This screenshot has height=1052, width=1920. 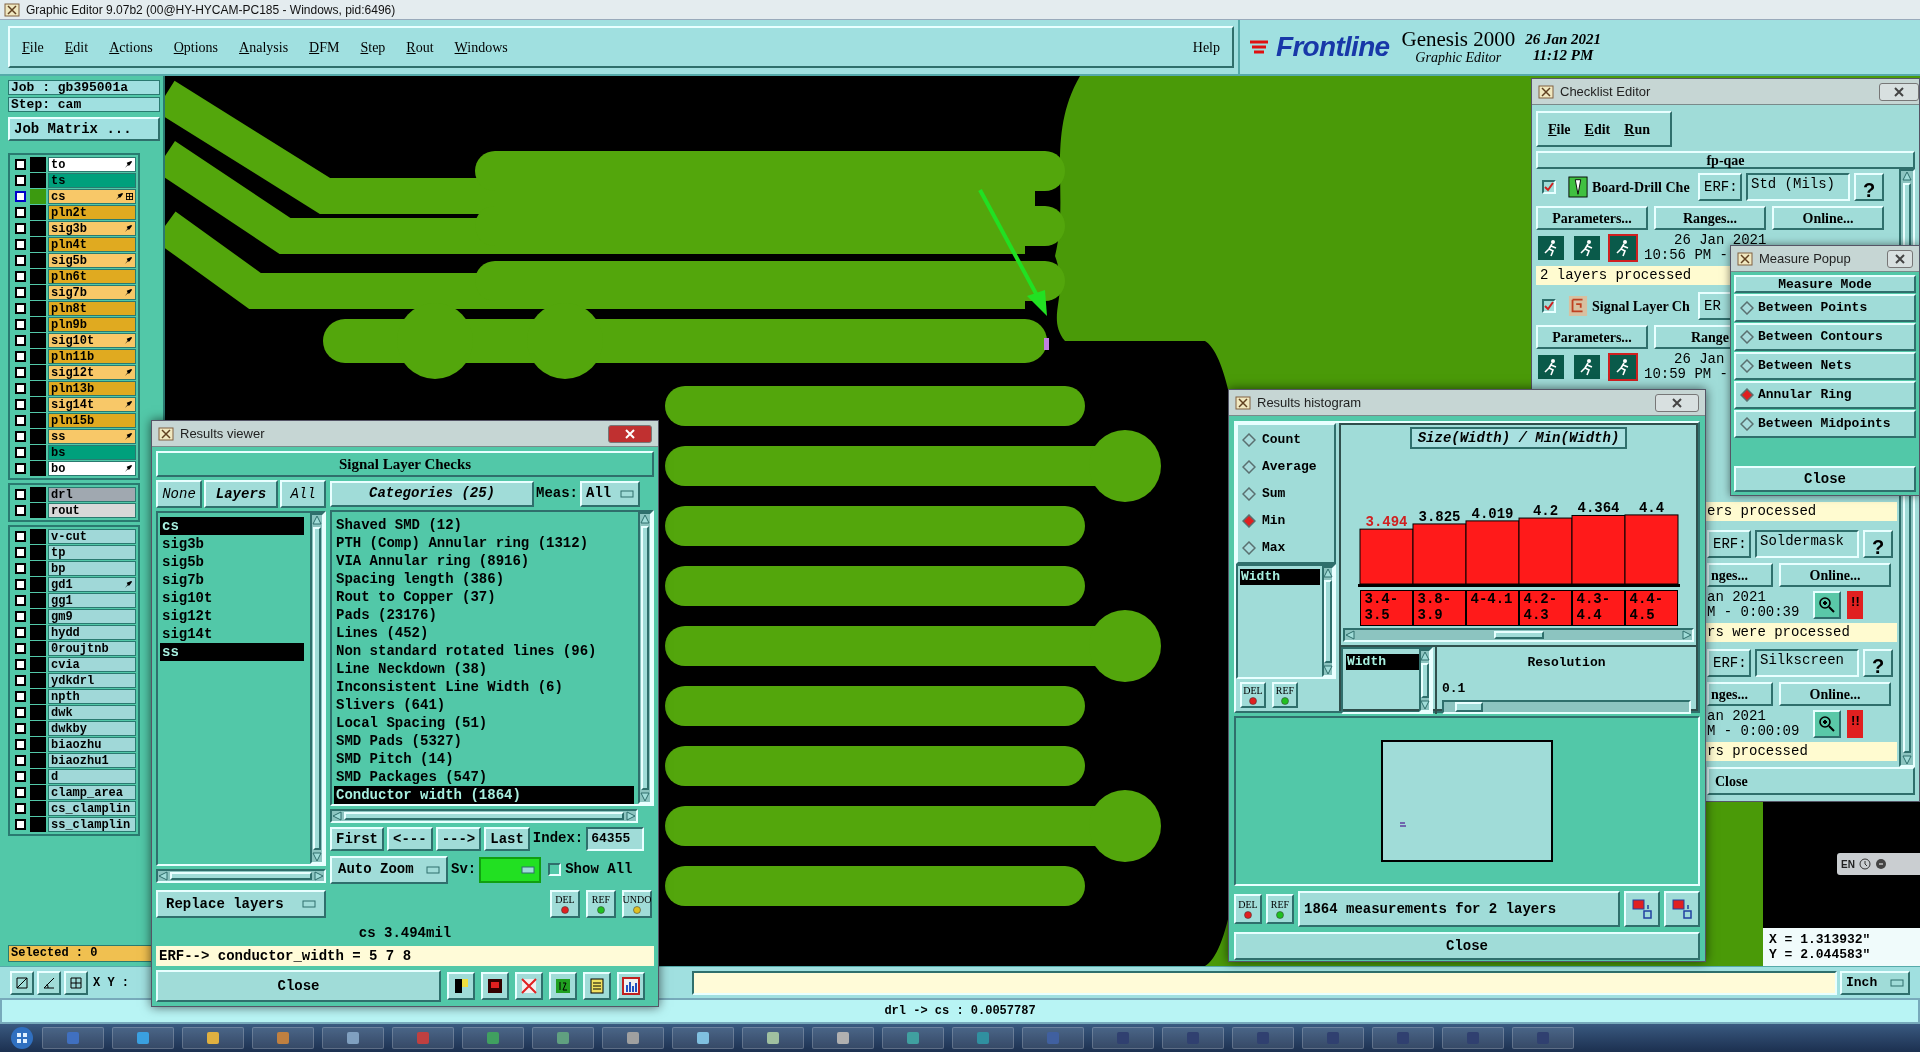 What do you see at coordinates (232, 526) in the screenshot?
I see `list-item: cs` at bounding box center [232, 526].